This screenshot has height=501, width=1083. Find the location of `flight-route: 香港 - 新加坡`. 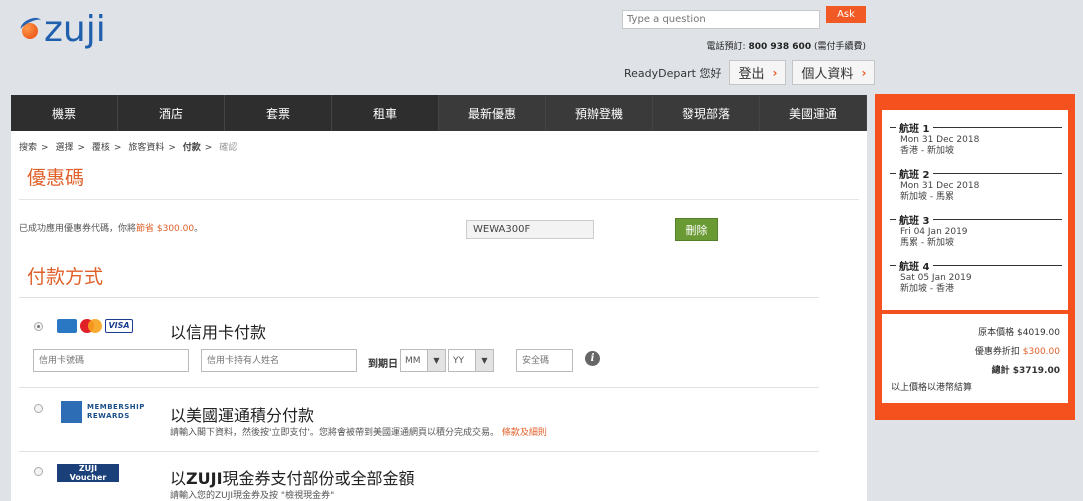

flight-route: 香港 - 新加坡 is located at coordinates (927, 151).